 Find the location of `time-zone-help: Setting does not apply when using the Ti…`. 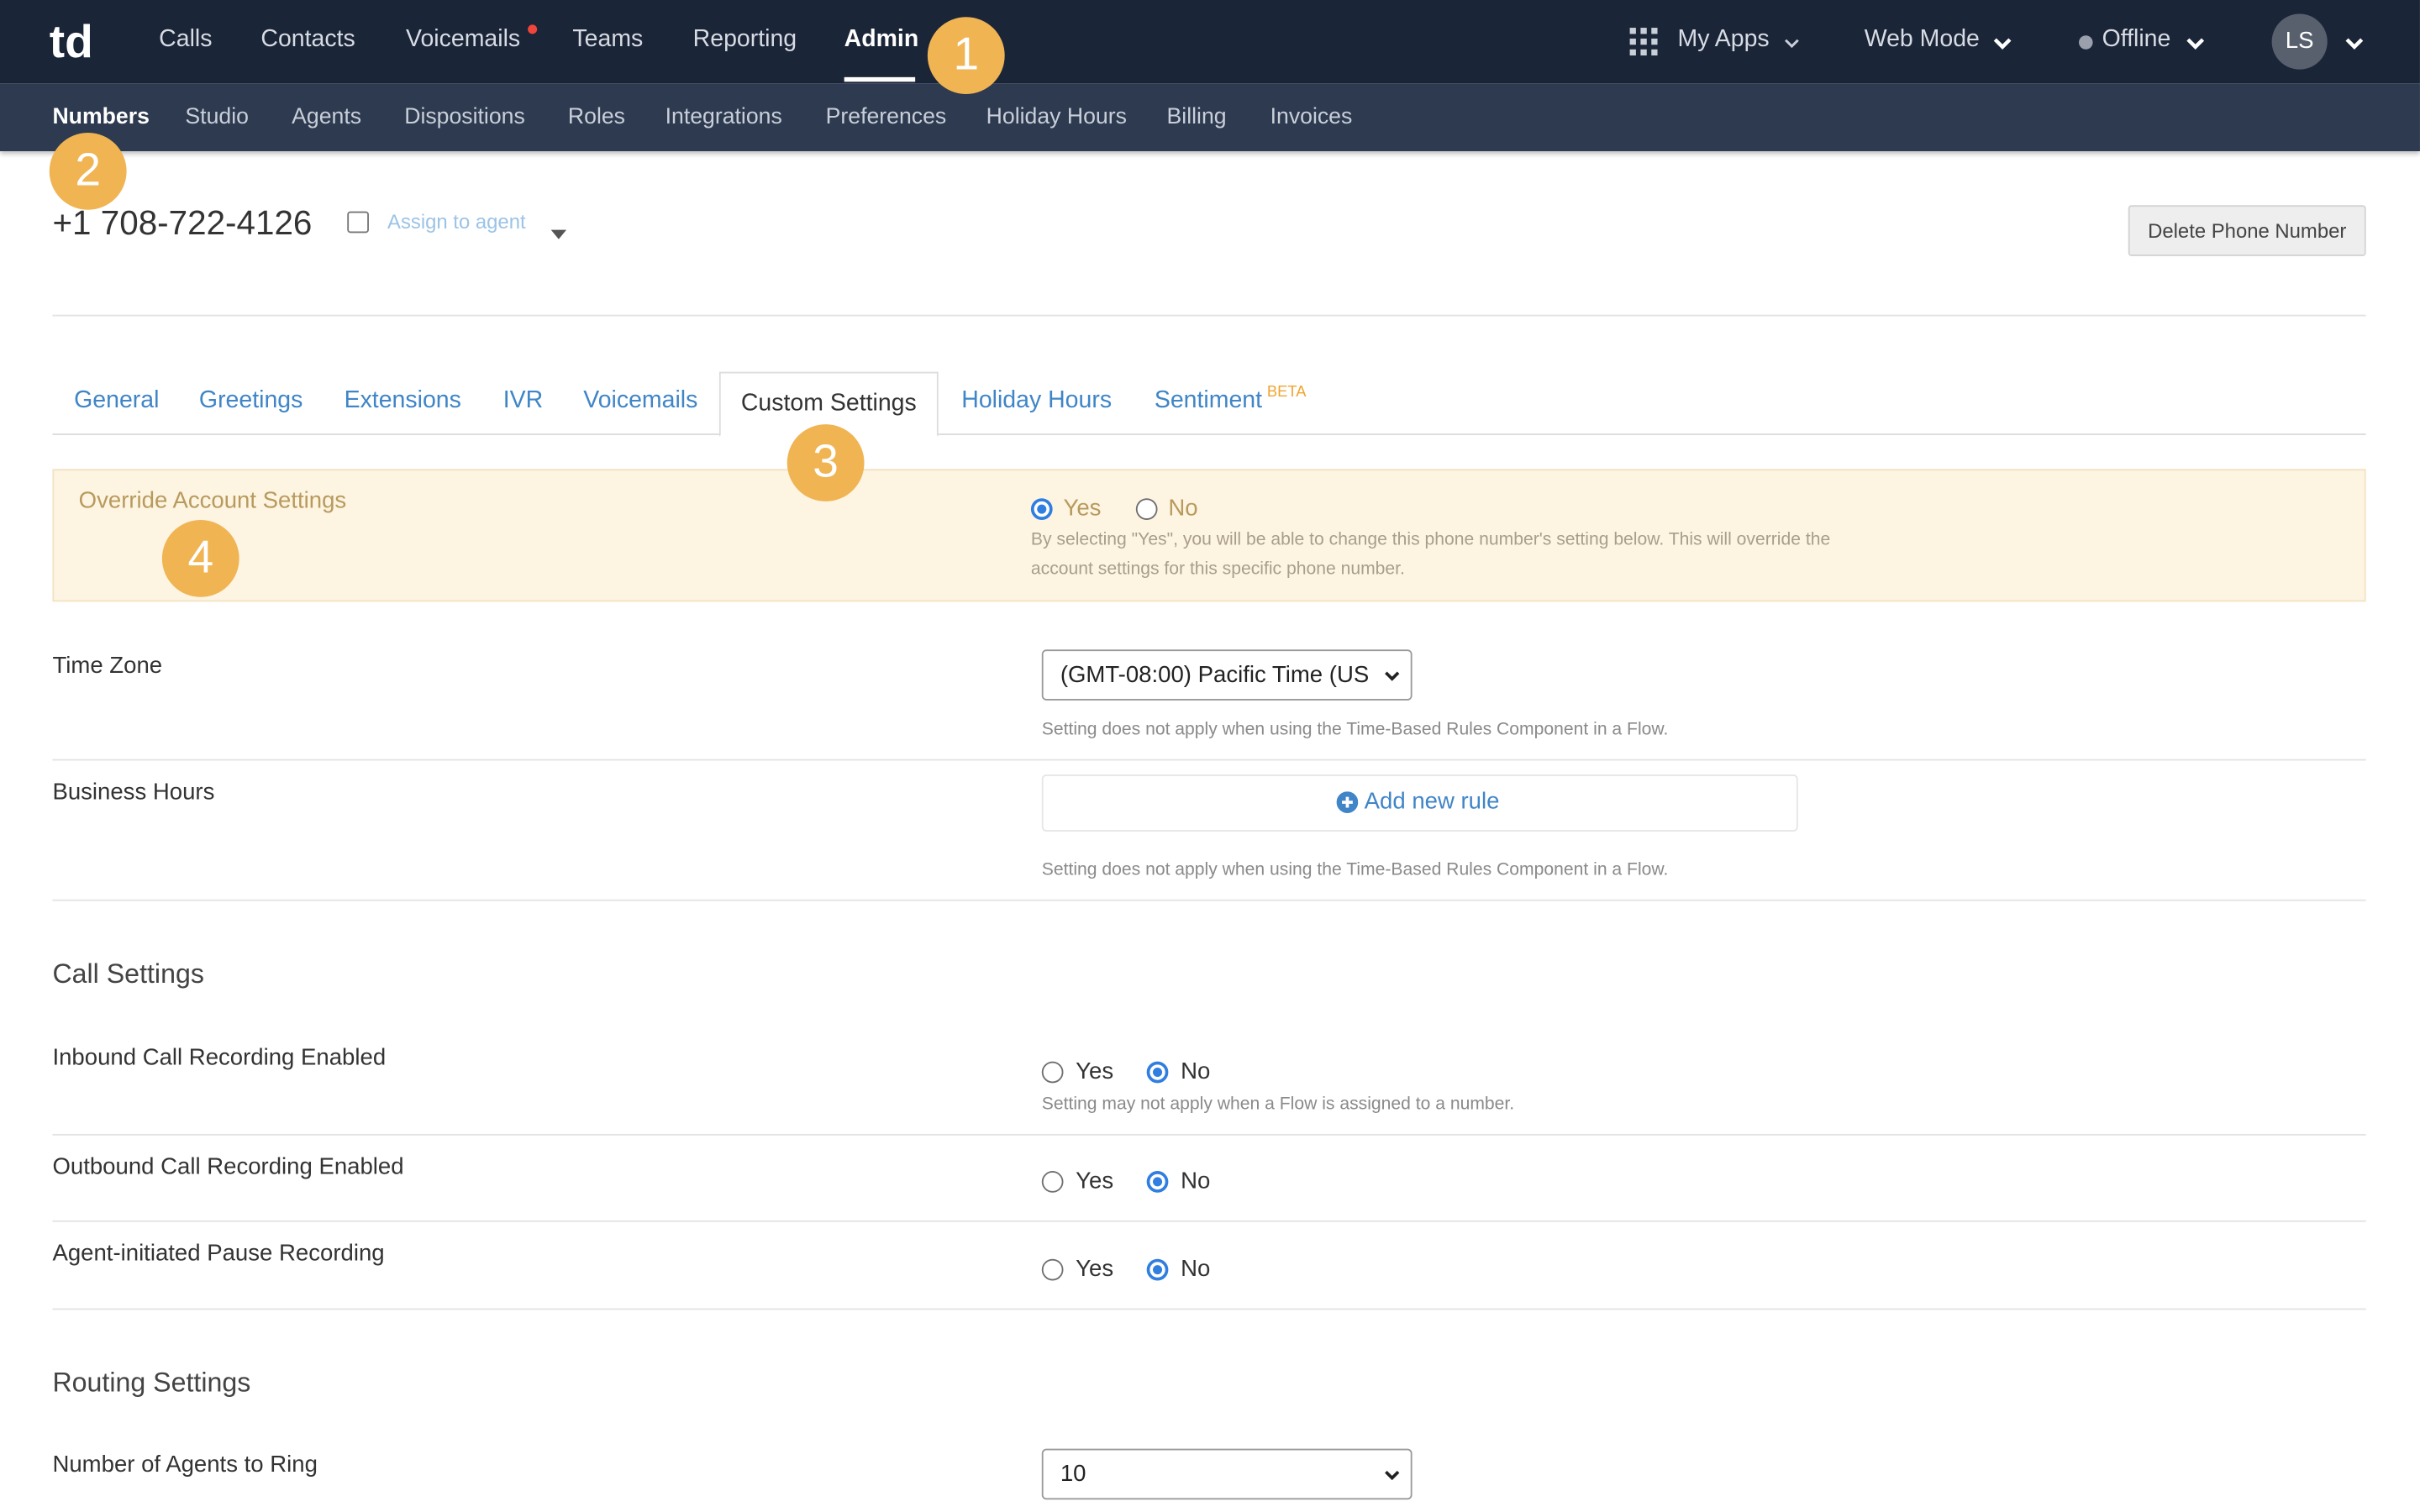

time-zone-help: Setting does not apply when using the Ti… is located at coordinates (1355, 729).